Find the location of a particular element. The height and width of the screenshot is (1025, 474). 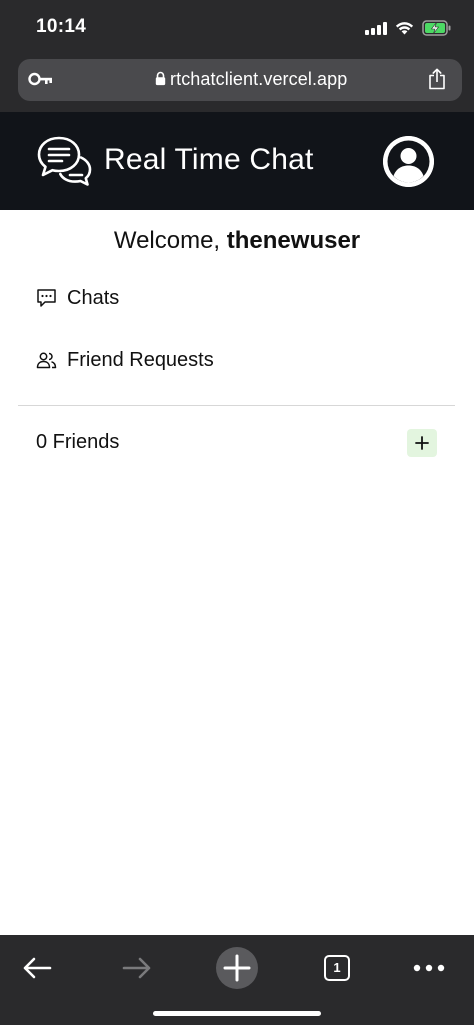

add-friend-button is located at coordinates (422, 443).